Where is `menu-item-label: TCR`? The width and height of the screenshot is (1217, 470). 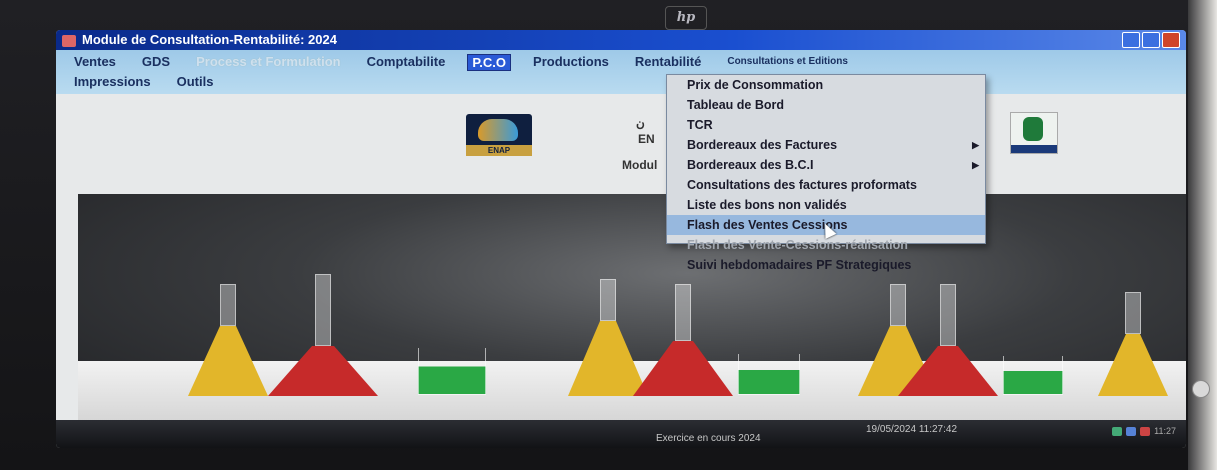 menu-item-label: TCR is located at coordinates (700, 125).